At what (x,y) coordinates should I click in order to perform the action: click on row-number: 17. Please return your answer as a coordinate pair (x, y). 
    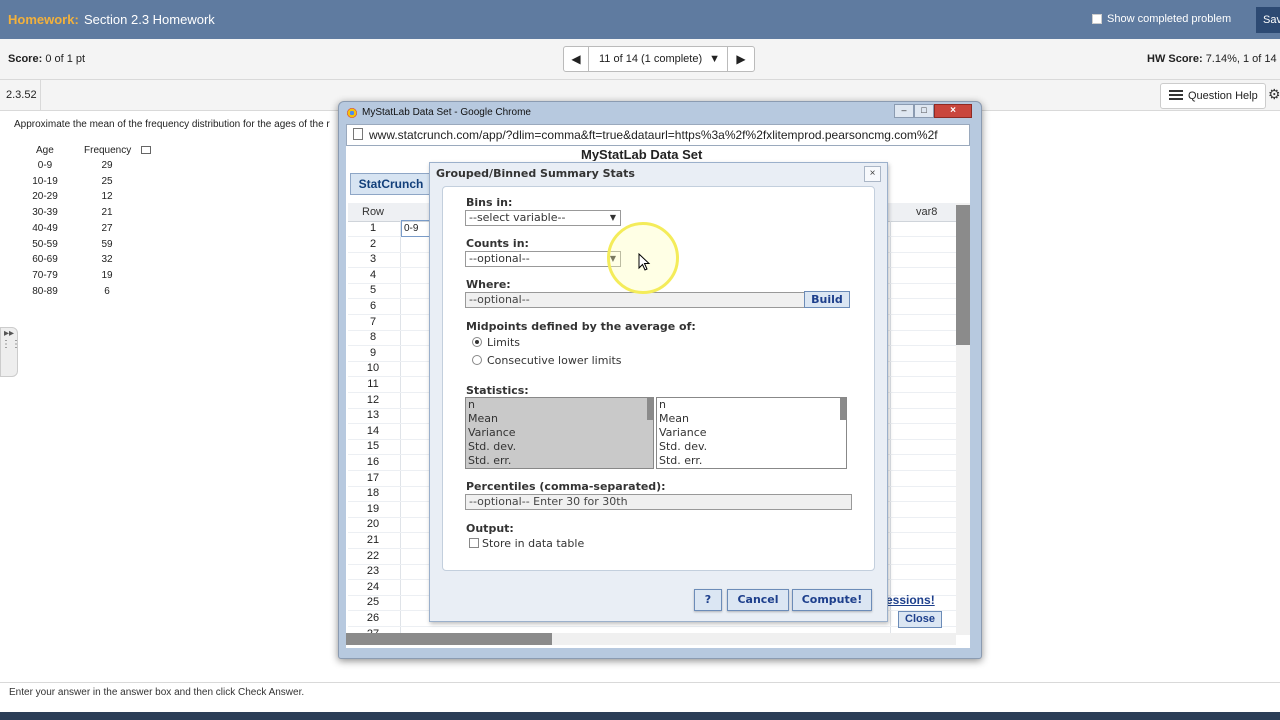
    Looking at the image, I should click on (373, 478).